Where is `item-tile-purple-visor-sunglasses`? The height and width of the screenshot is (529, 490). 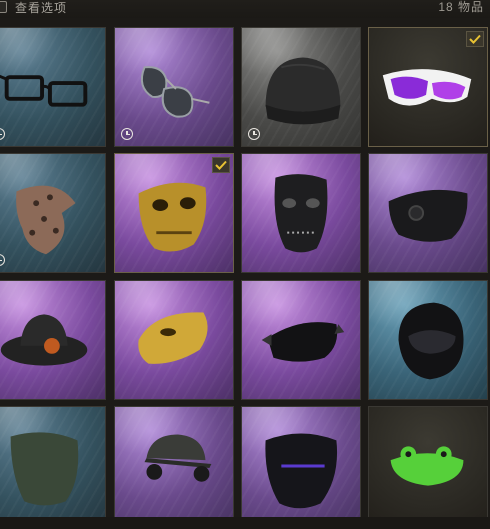 item-tile-purple-visor-sunglasses is located at coordinates (428, 87).